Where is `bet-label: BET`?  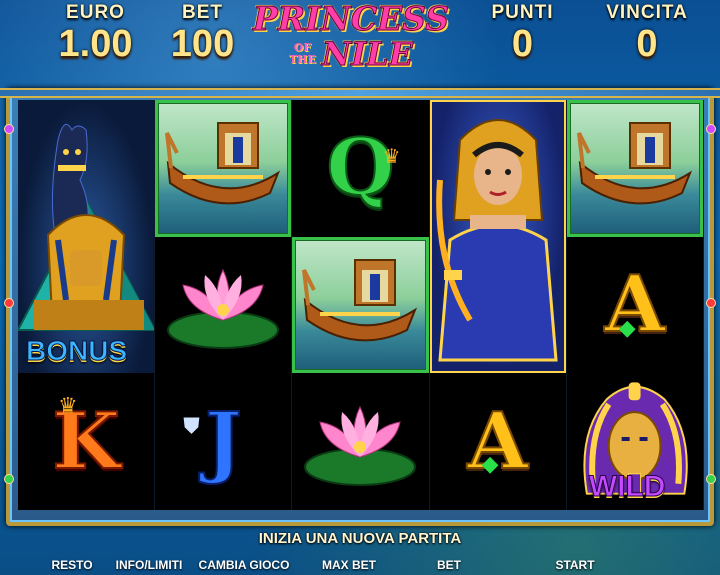
bet-label: BET is located at coordinates (202, 12).